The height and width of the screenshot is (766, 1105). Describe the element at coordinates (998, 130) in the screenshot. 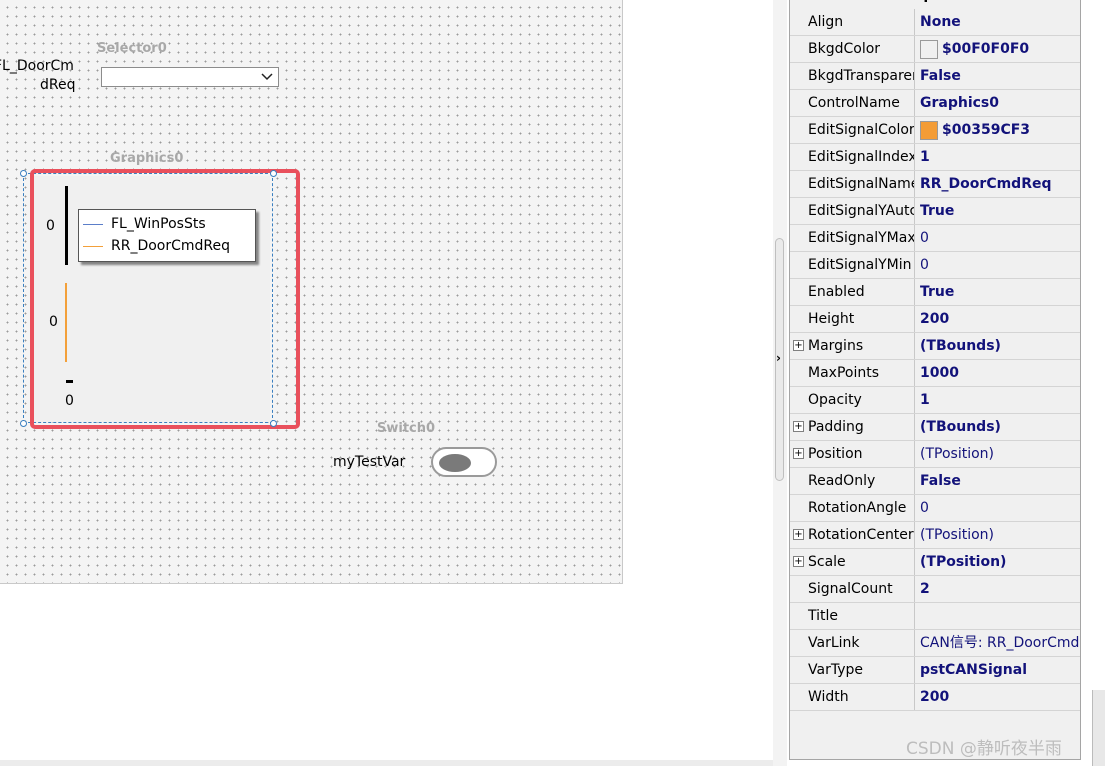

I see `property-value: $00359CF3` at that location.